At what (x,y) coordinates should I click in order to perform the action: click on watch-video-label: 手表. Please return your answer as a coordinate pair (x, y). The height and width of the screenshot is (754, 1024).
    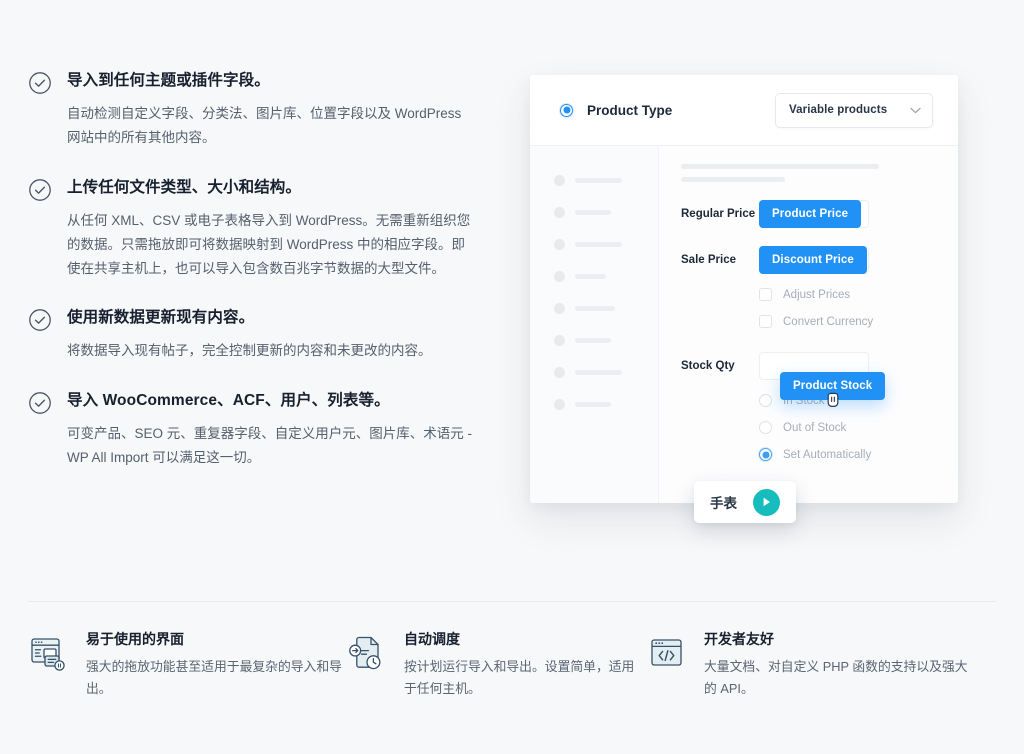
    Looking at the image, I should click on (723, 503).